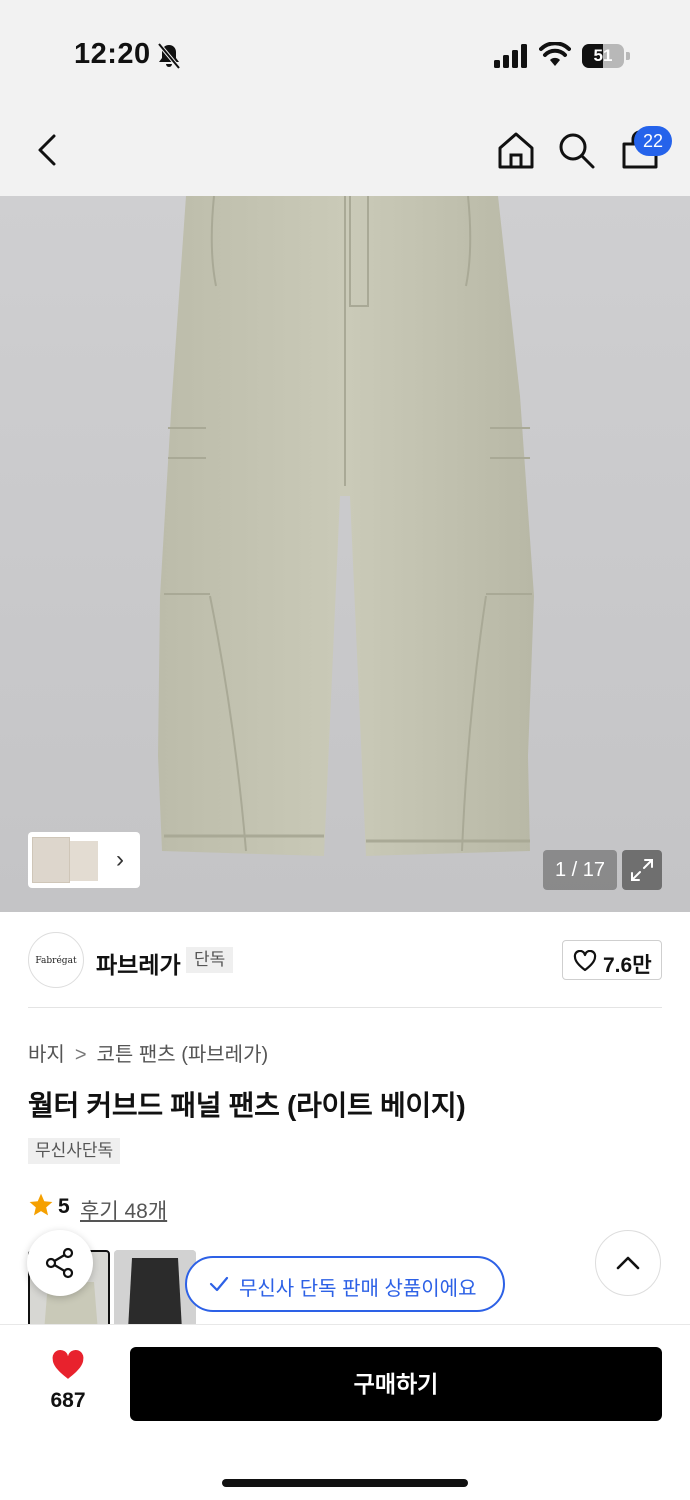  I want to click on bottom-purchase-bar: 687 구매하기, so click(345, 1412).